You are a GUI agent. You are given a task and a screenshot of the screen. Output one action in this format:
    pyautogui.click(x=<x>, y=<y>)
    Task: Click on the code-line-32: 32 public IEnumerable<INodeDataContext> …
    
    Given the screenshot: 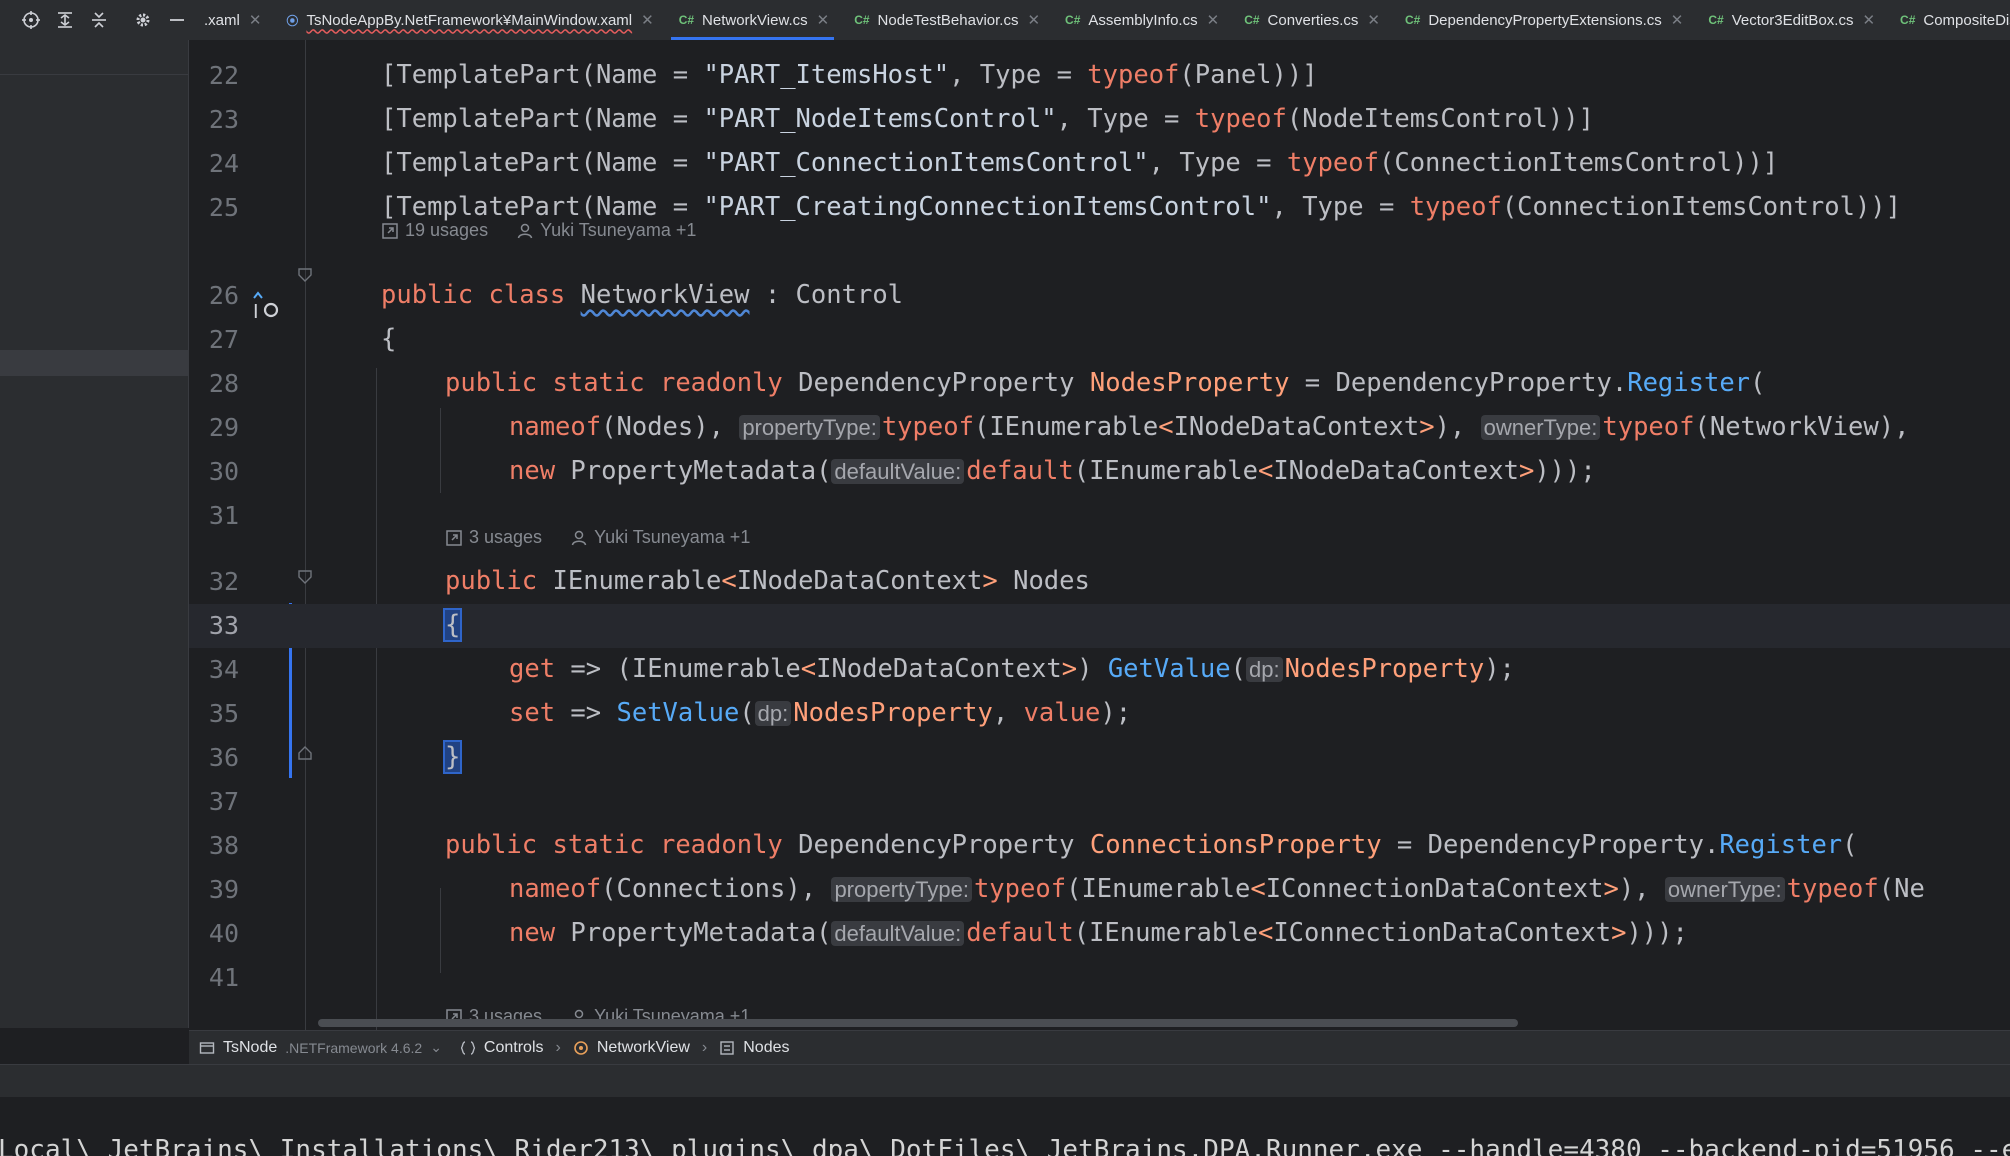 What is the action you would take?
    pyautogui.click(x=1099, y=582)
    